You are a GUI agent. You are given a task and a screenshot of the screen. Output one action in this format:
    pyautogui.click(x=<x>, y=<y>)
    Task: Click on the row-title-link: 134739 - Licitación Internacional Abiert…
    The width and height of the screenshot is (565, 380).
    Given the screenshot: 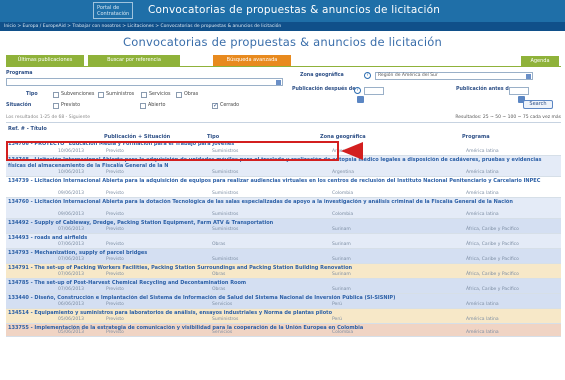 What is the action you would take?
    pyautogui.click(x=284, y=181)
    